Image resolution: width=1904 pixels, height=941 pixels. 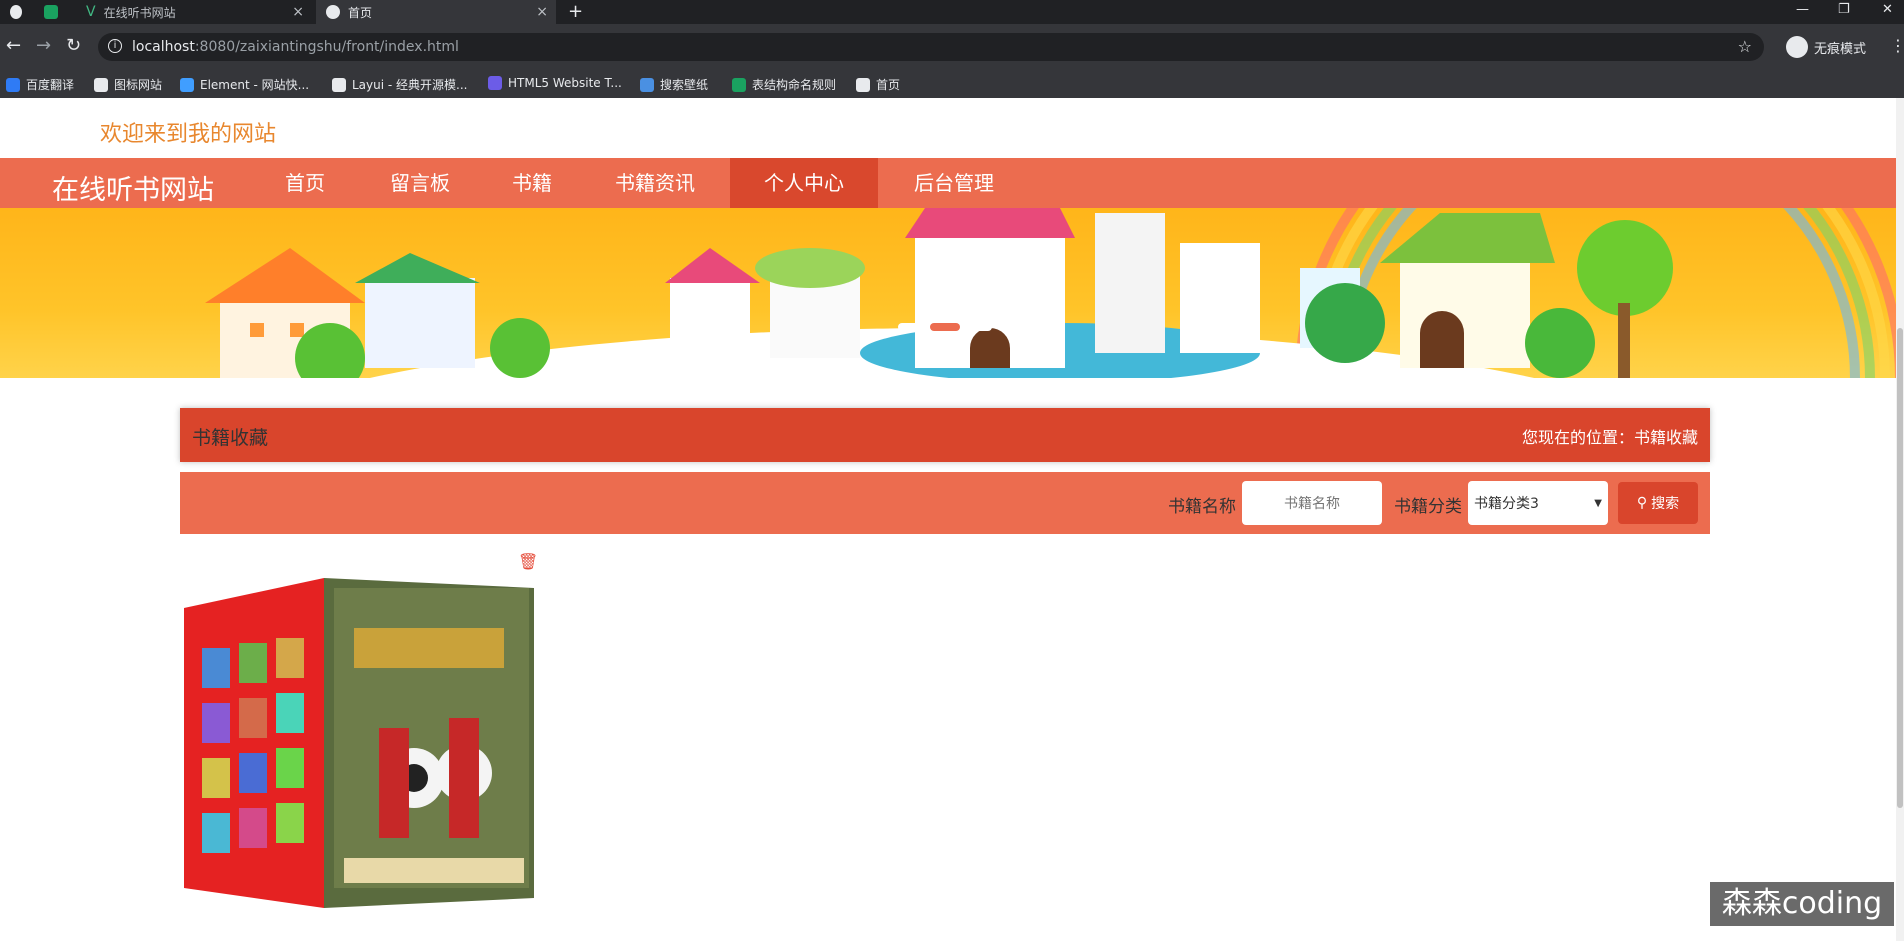 What do you see at coordinates (339, 84) in the screenshot?
I see `layui-icon` at bounding box center [339, 84].